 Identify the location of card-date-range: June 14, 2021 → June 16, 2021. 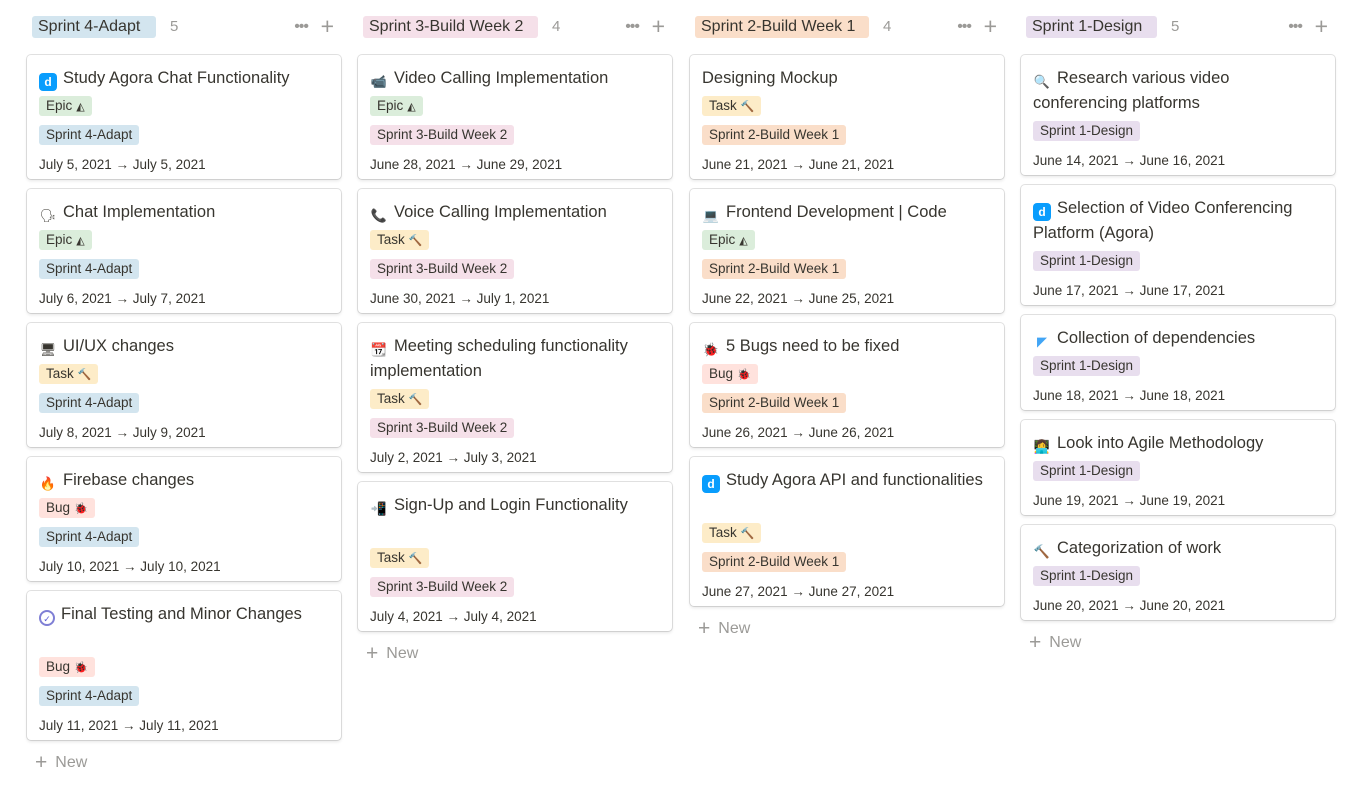
(1129, 160).